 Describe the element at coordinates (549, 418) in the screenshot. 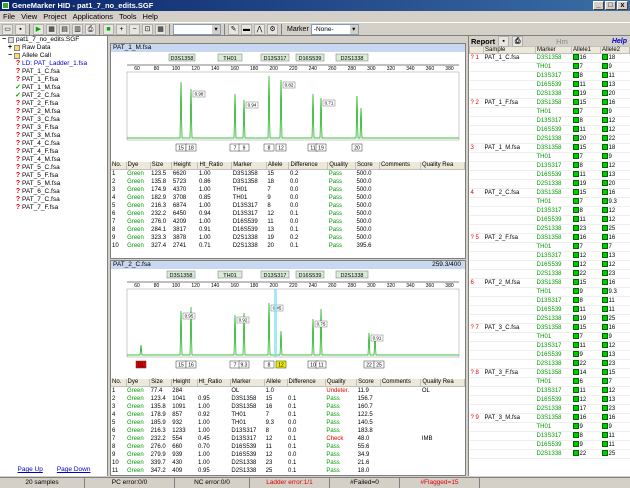

I see `report-row: ? 9 PAT_3_M.fsa D3S1358 16 16` at that location.